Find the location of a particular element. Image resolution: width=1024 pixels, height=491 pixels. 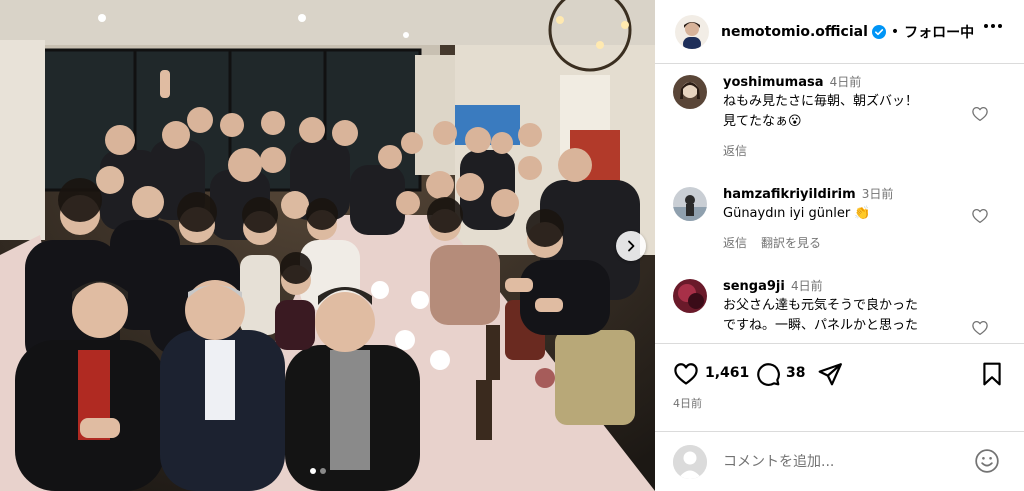

comment-text-line: お父さん達も元気そうで良かった is located at coordinates (821, 305).